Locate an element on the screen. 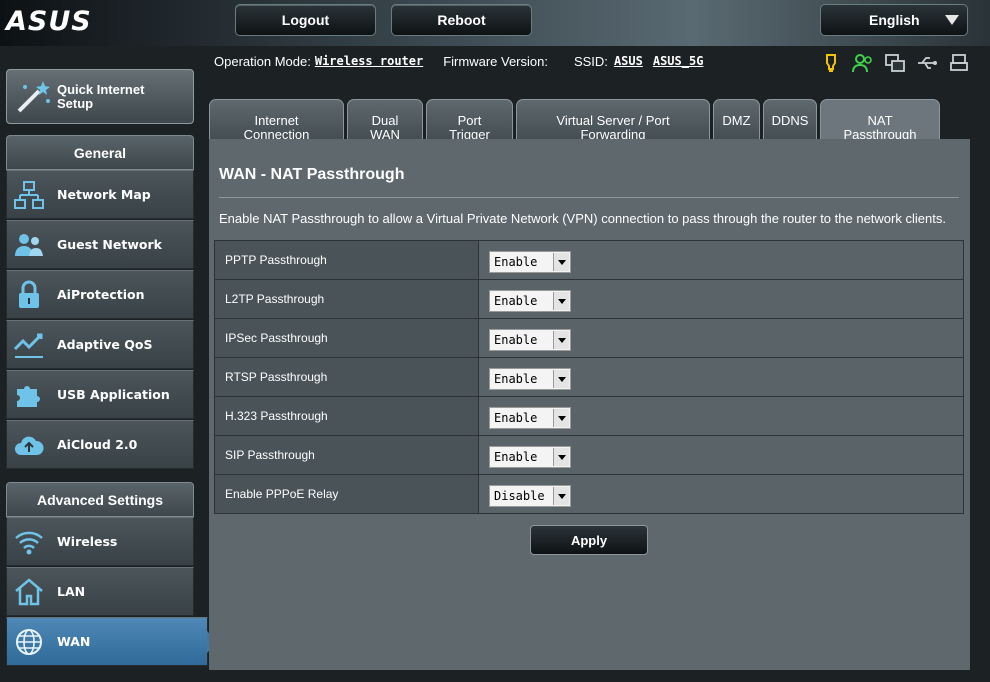 The height and width of the screenshot is (682, 990). tab-label-line2: WAN is located at coordinates (385, 133).